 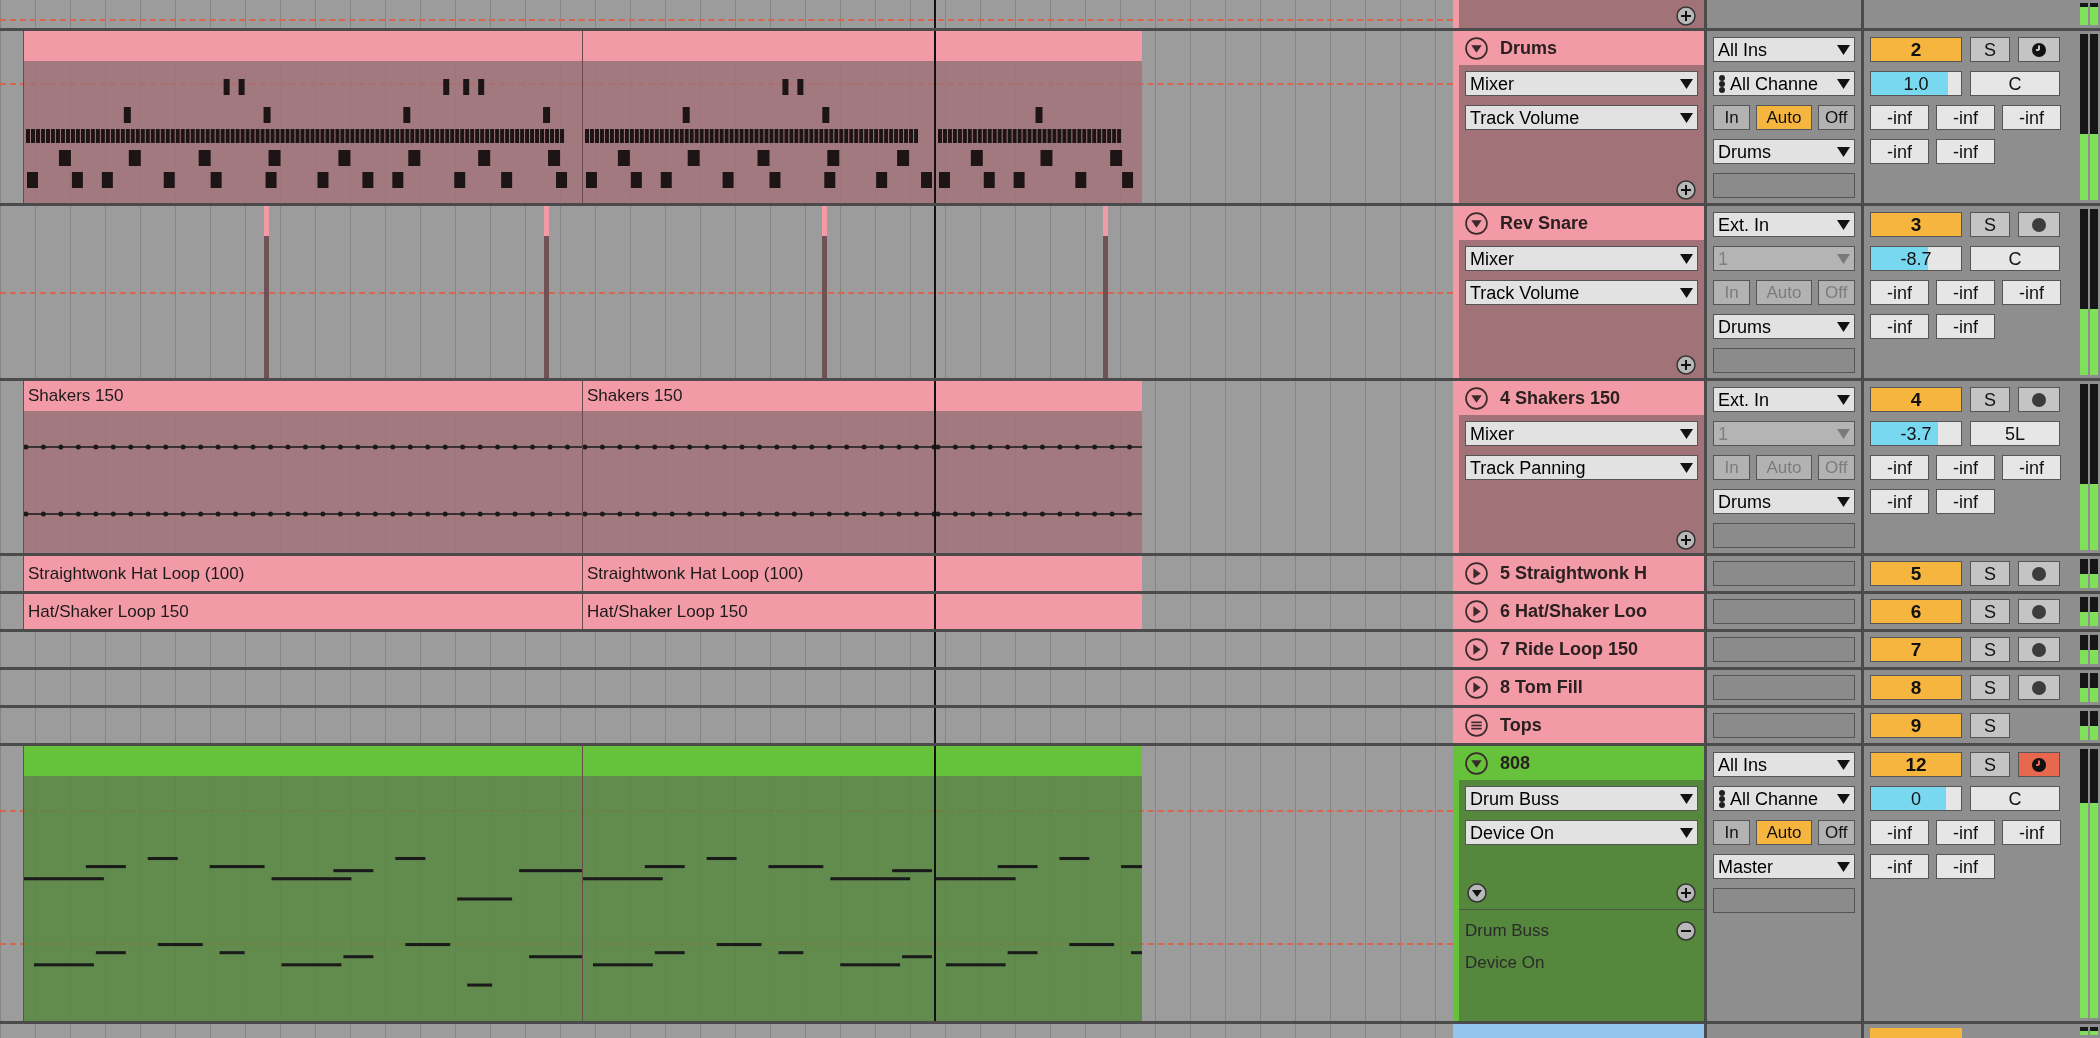 What do you see at coordinates (1581, 832) in the screenshot?
I see `parameter-dropdown: Device On` at bounding box center [1581, 832].